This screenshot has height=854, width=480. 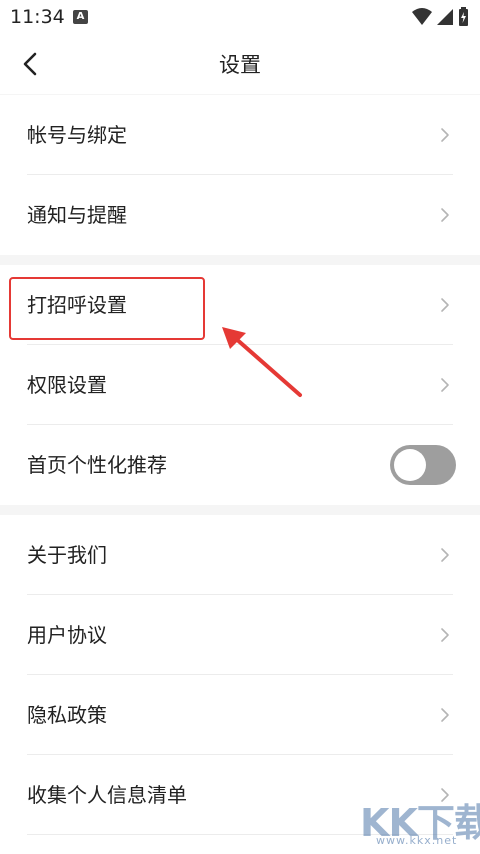 What do you see at coordinates (240, 215) in the screenshot?
I see `settings-row-notifications: 通知与提醒` at bounding box center [240, 215].